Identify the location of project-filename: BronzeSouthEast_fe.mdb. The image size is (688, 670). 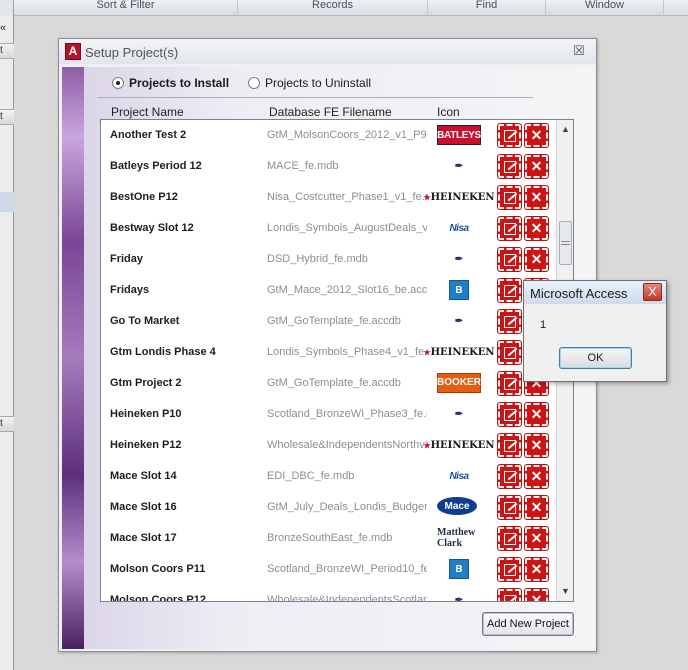
(330, 538).